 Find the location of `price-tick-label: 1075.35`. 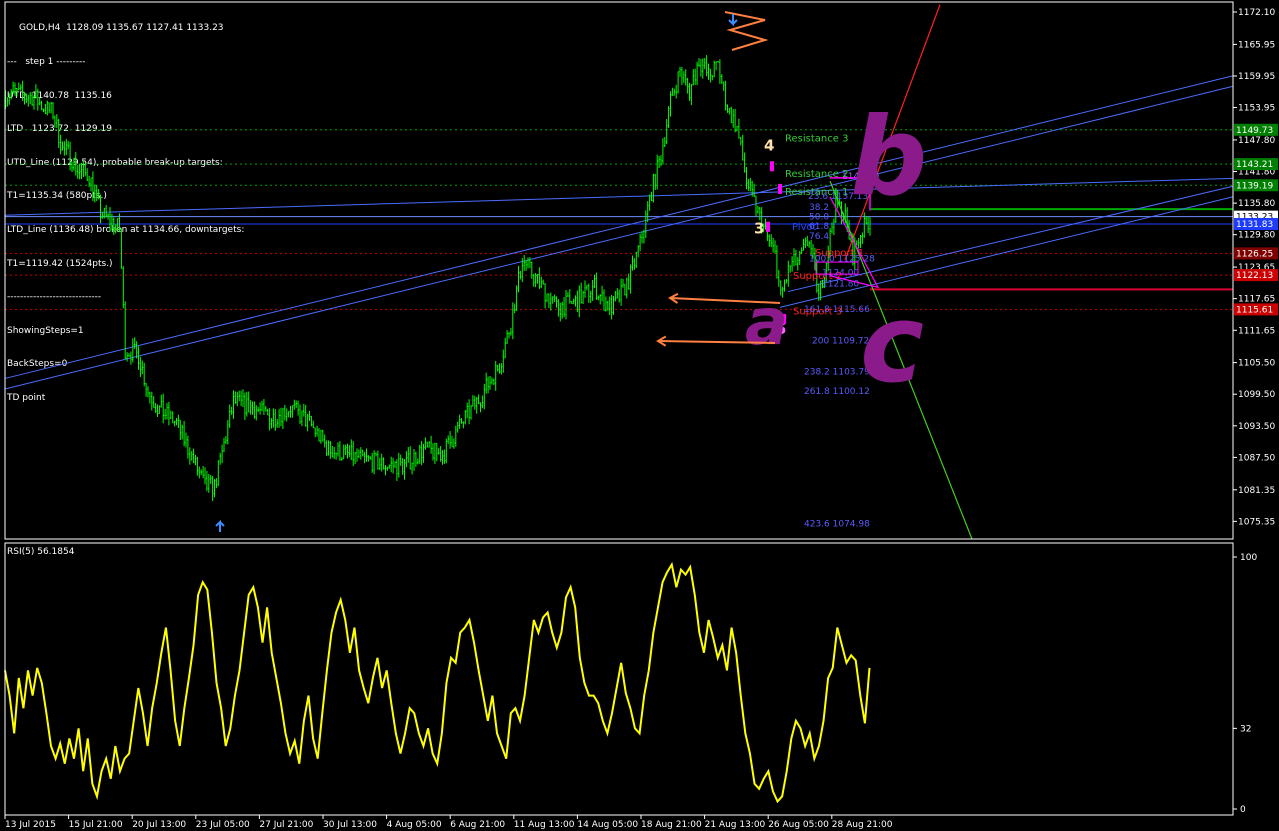

price-tick-label: 1075.35 is located at coordinates (1256, 522).